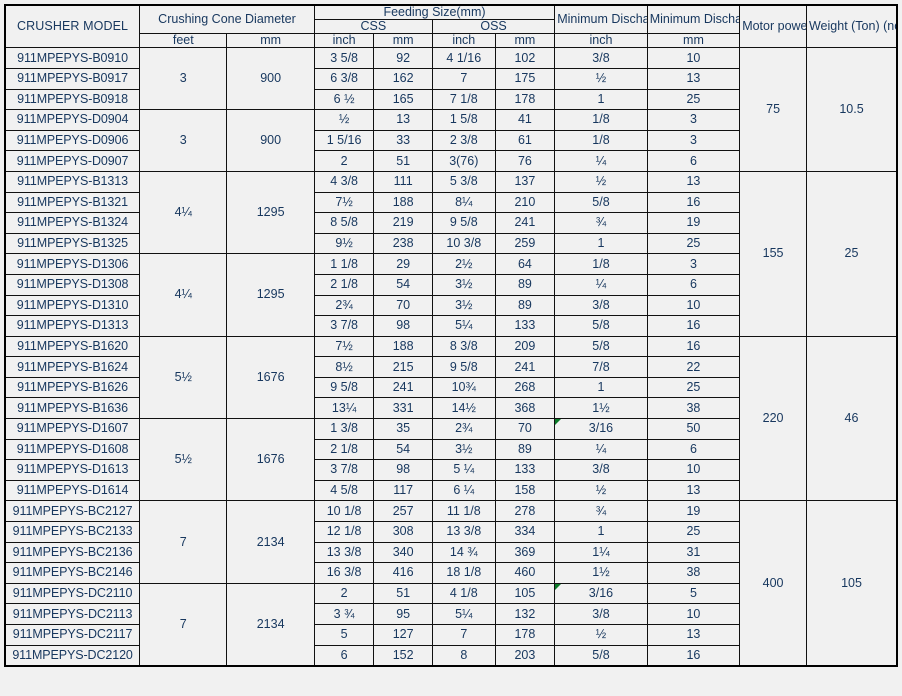  Describe the element at coordinates (72, 532) in the screenshot. I see `cell-model: 911MPEPYS-BC2133` at that location.